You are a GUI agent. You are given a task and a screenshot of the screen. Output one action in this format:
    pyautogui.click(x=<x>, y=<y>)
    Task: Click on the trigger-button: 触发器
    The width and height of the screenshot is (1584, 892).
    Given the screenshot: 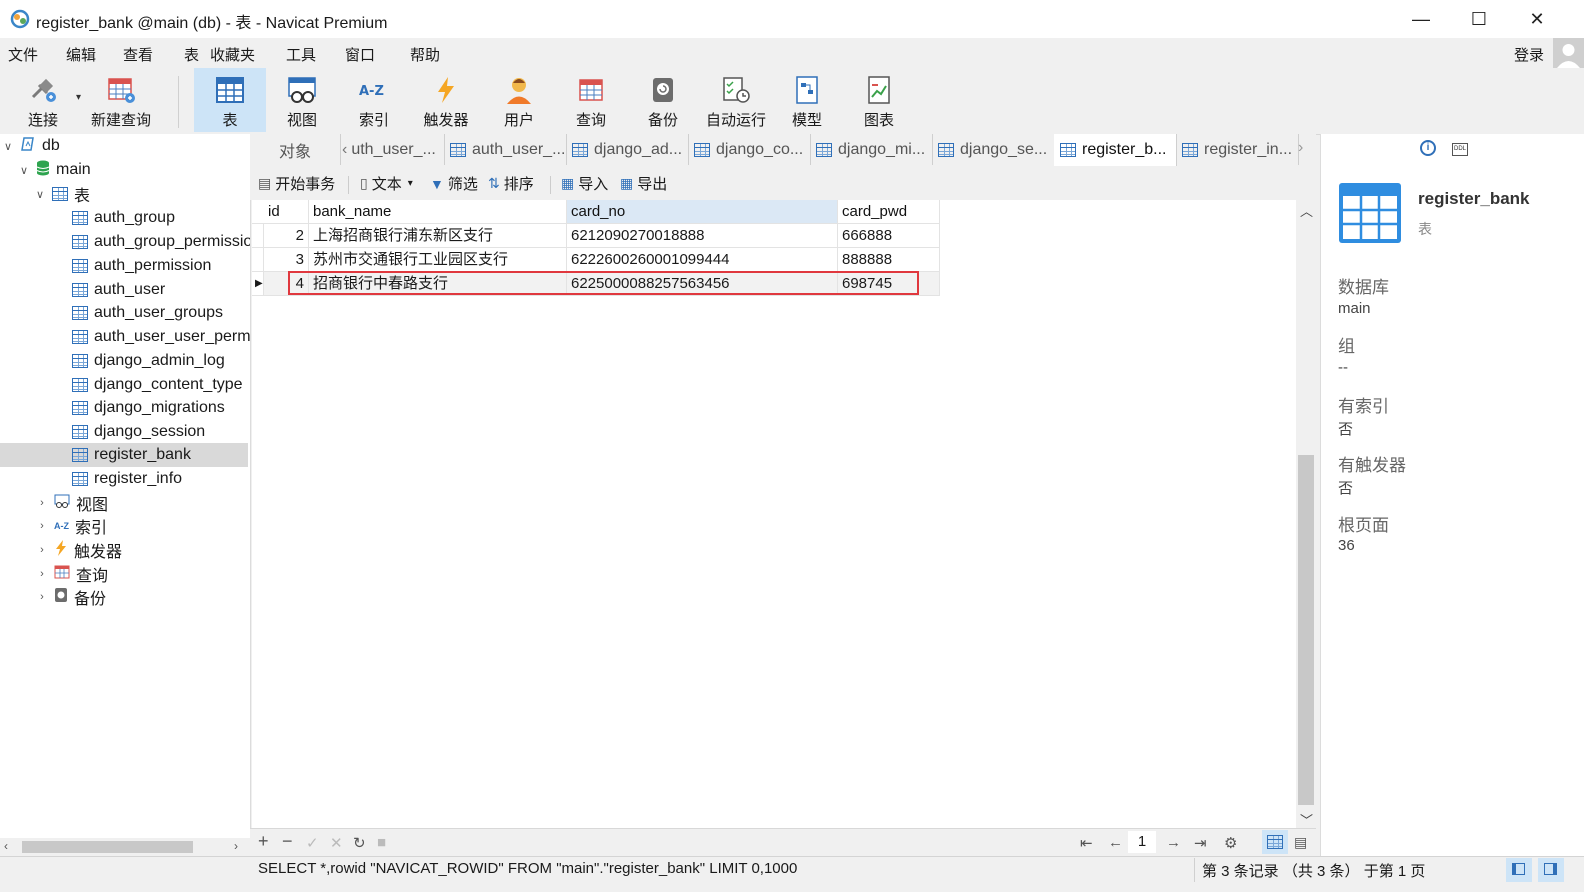 What is the action you would take?
    pyautogui.click(x=446, y=100)
    